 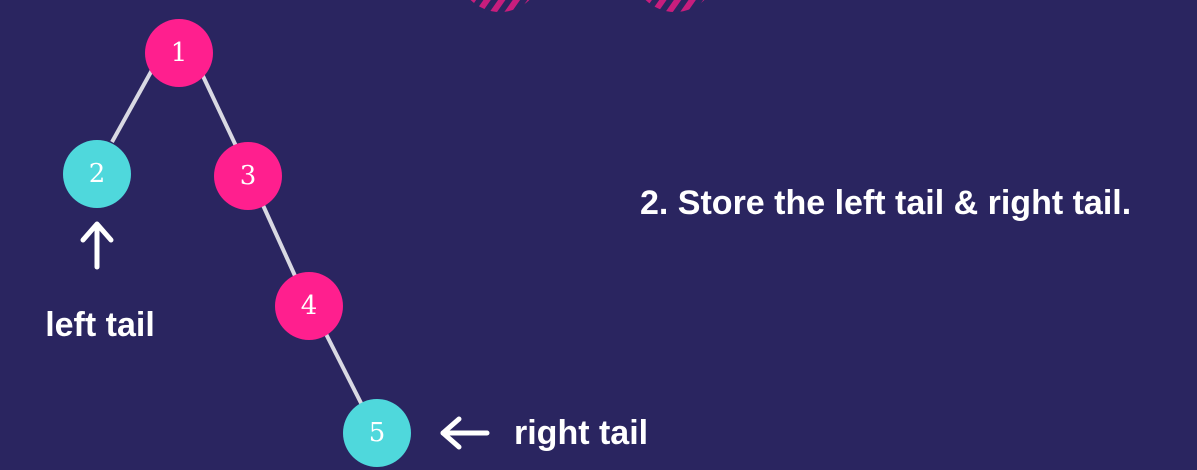 I want to click on right-tail-label: right tail, so click(x=581, y=433).